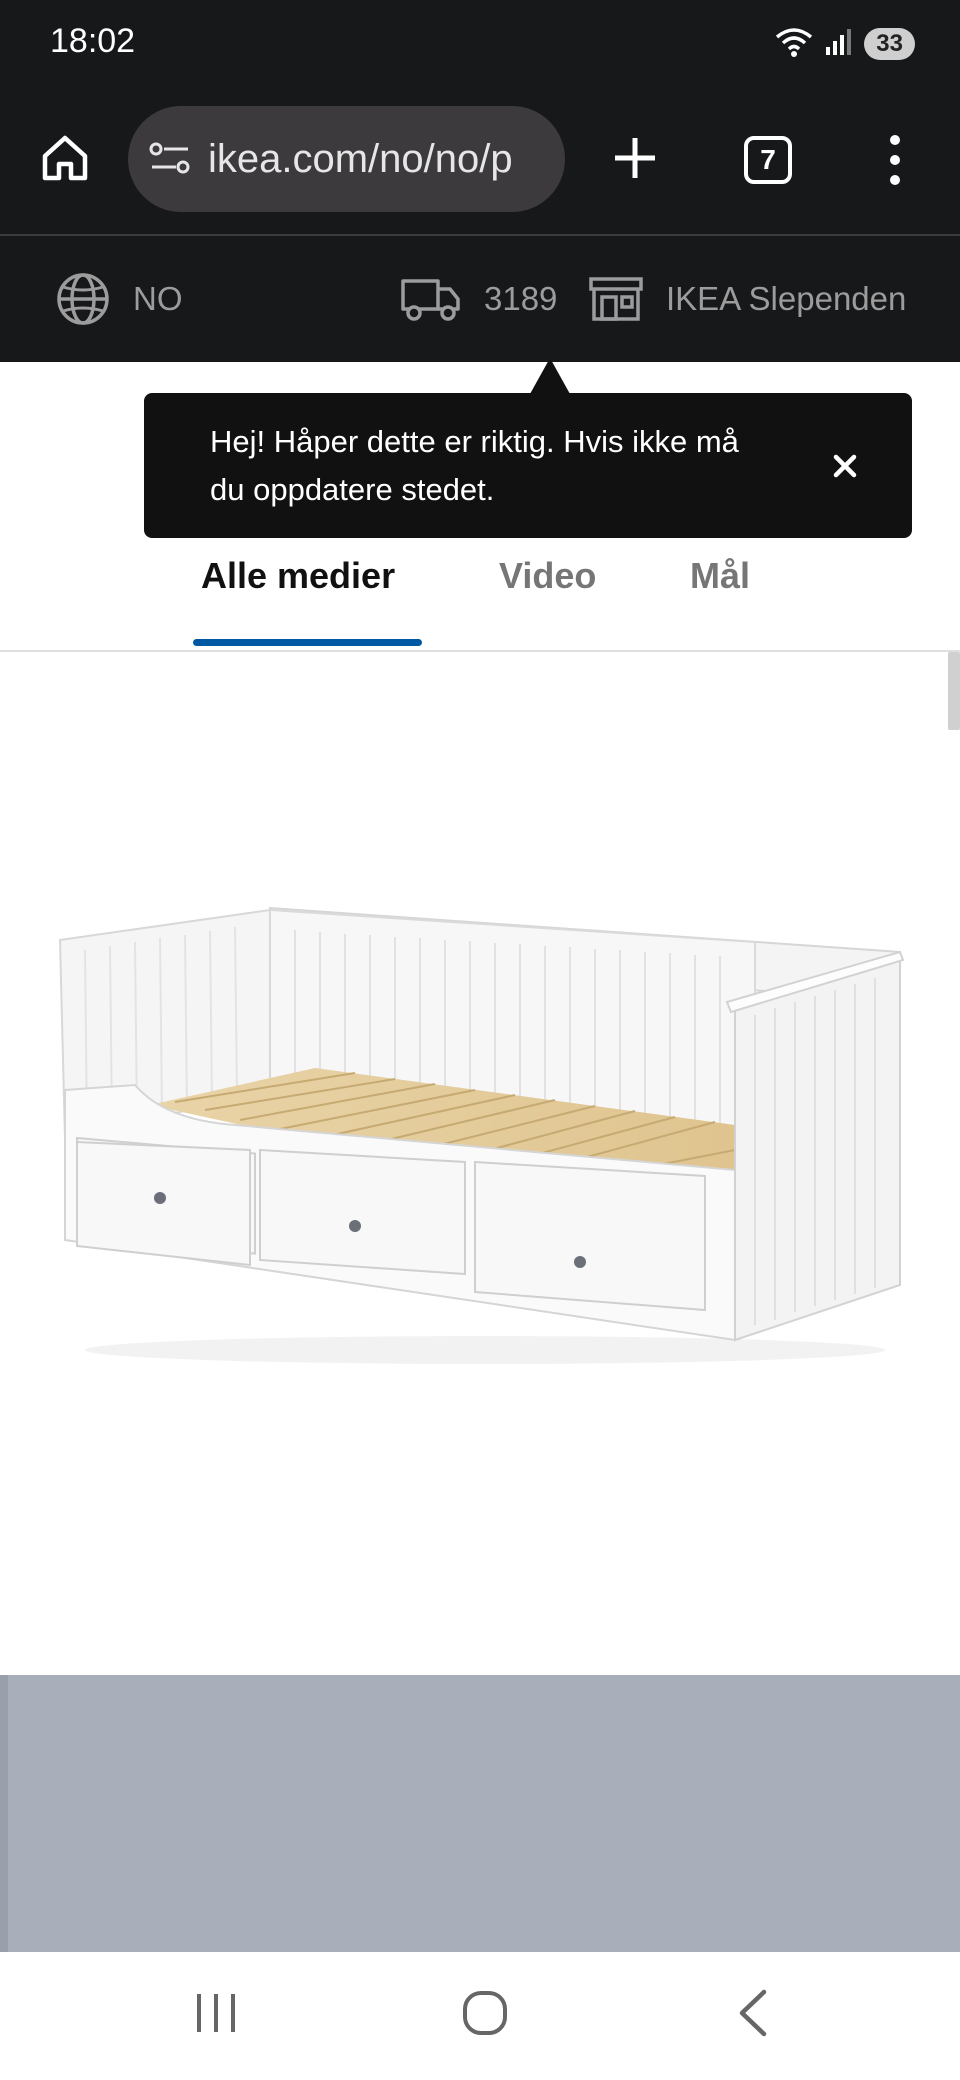  Describe the element at coordinates (307, 642) in the screenshot. I see `active-tab-indicator` at that location.